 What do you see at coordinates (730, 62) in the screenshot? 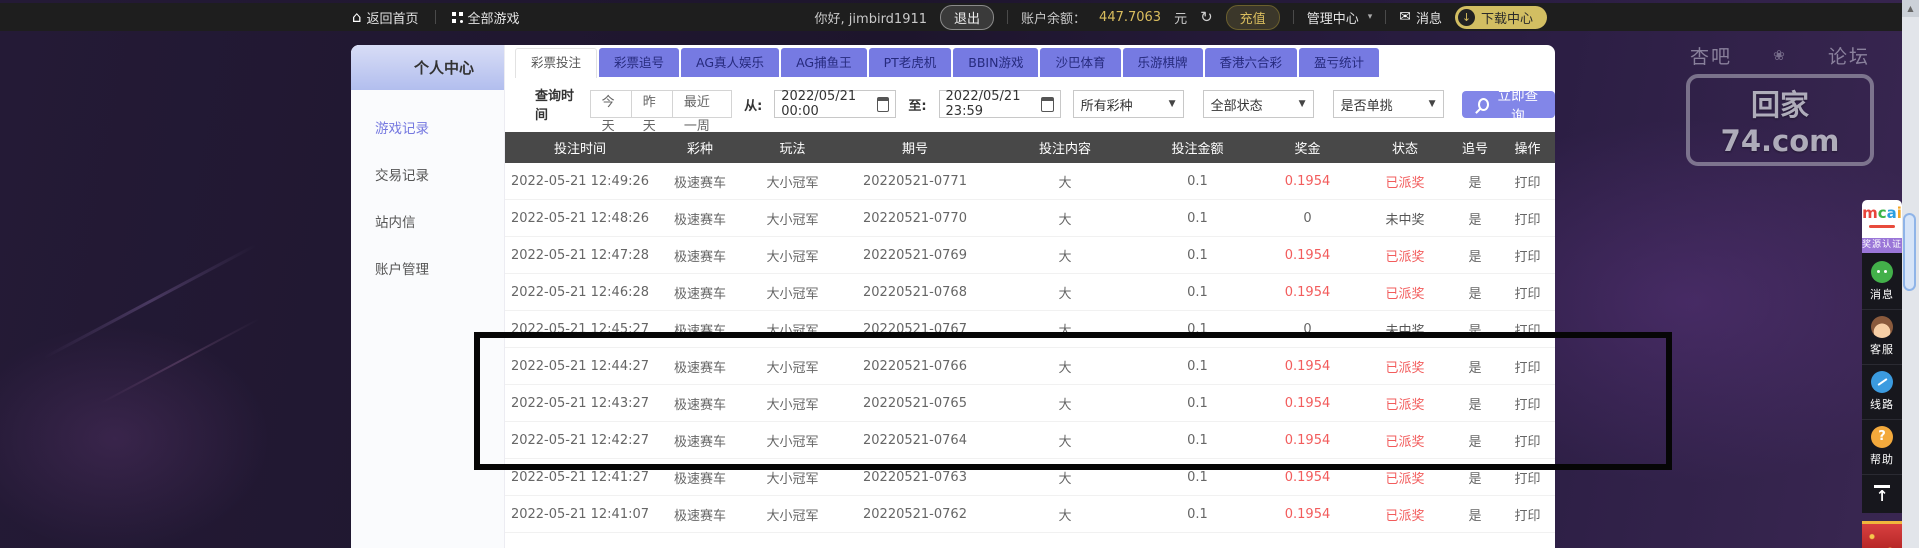
I see `tab: AG真人娱乐` at bounding box center [730, 62].